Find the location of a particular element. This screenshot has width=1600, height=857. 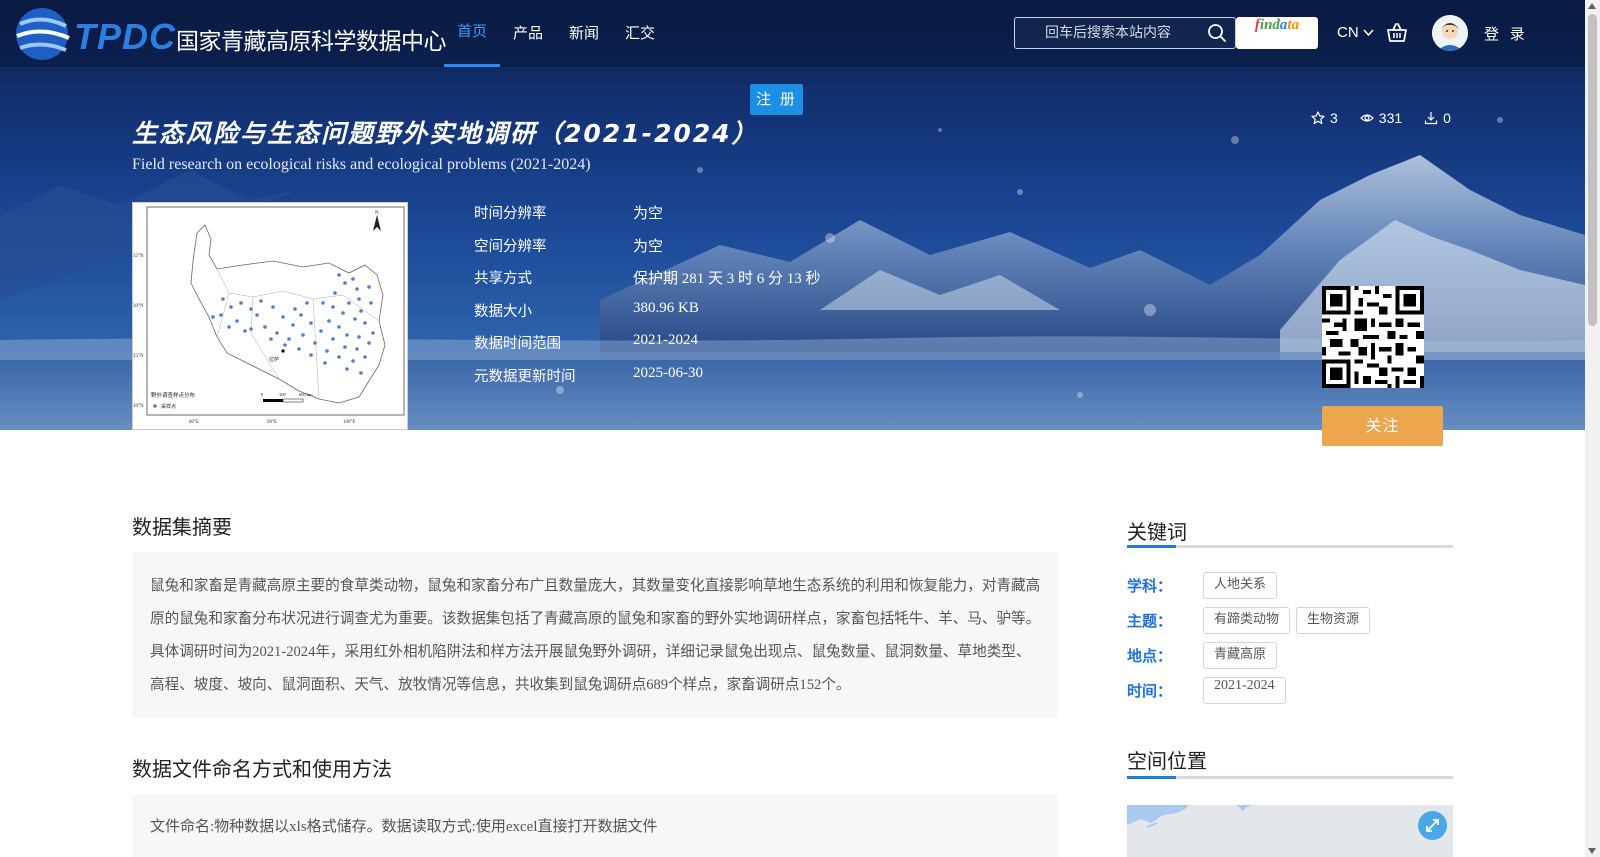

scale-label: 300 is located at coordinates (283, 394).